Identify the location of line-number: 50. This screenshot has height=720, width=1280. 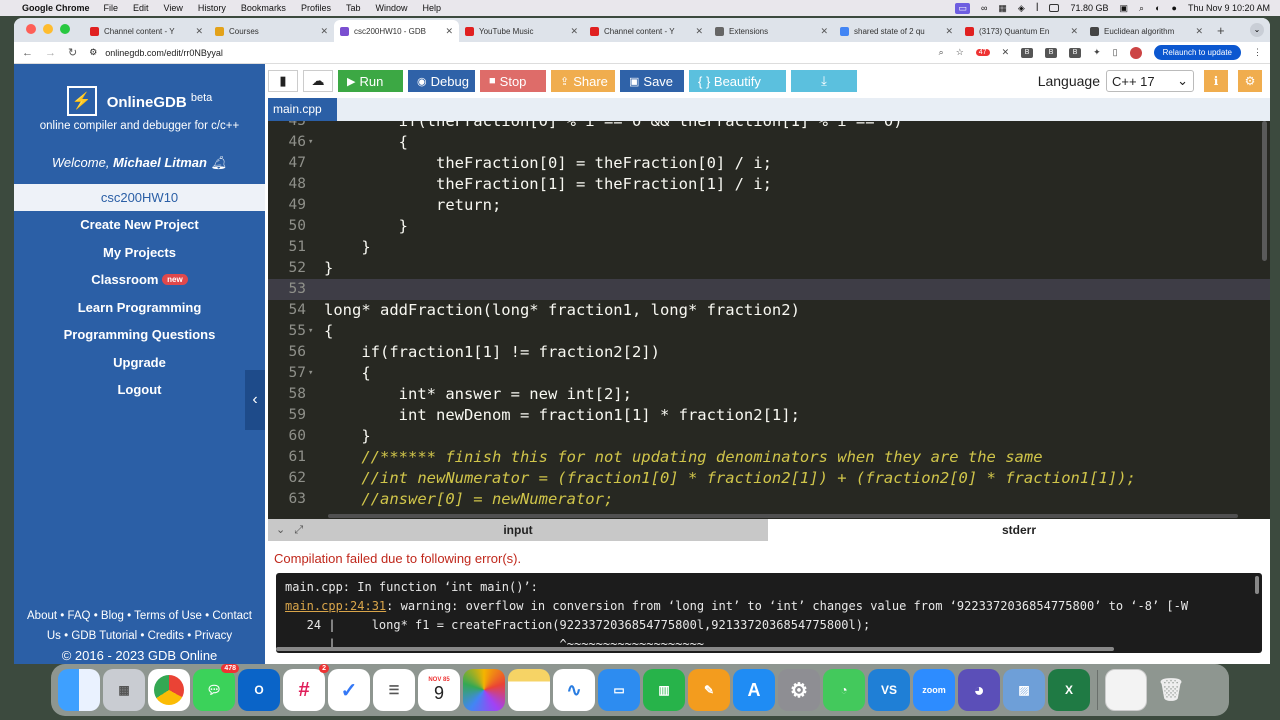
(287, 226).